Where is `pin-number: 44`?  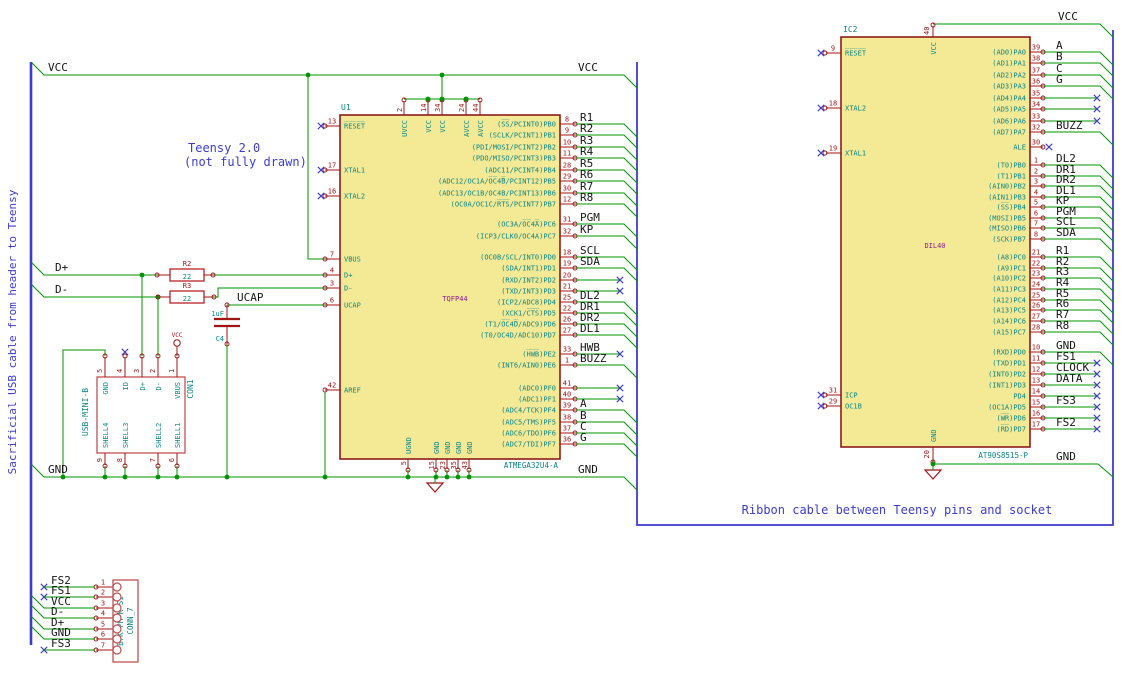 pin-number: 44 is located at coordinates (476, 108).